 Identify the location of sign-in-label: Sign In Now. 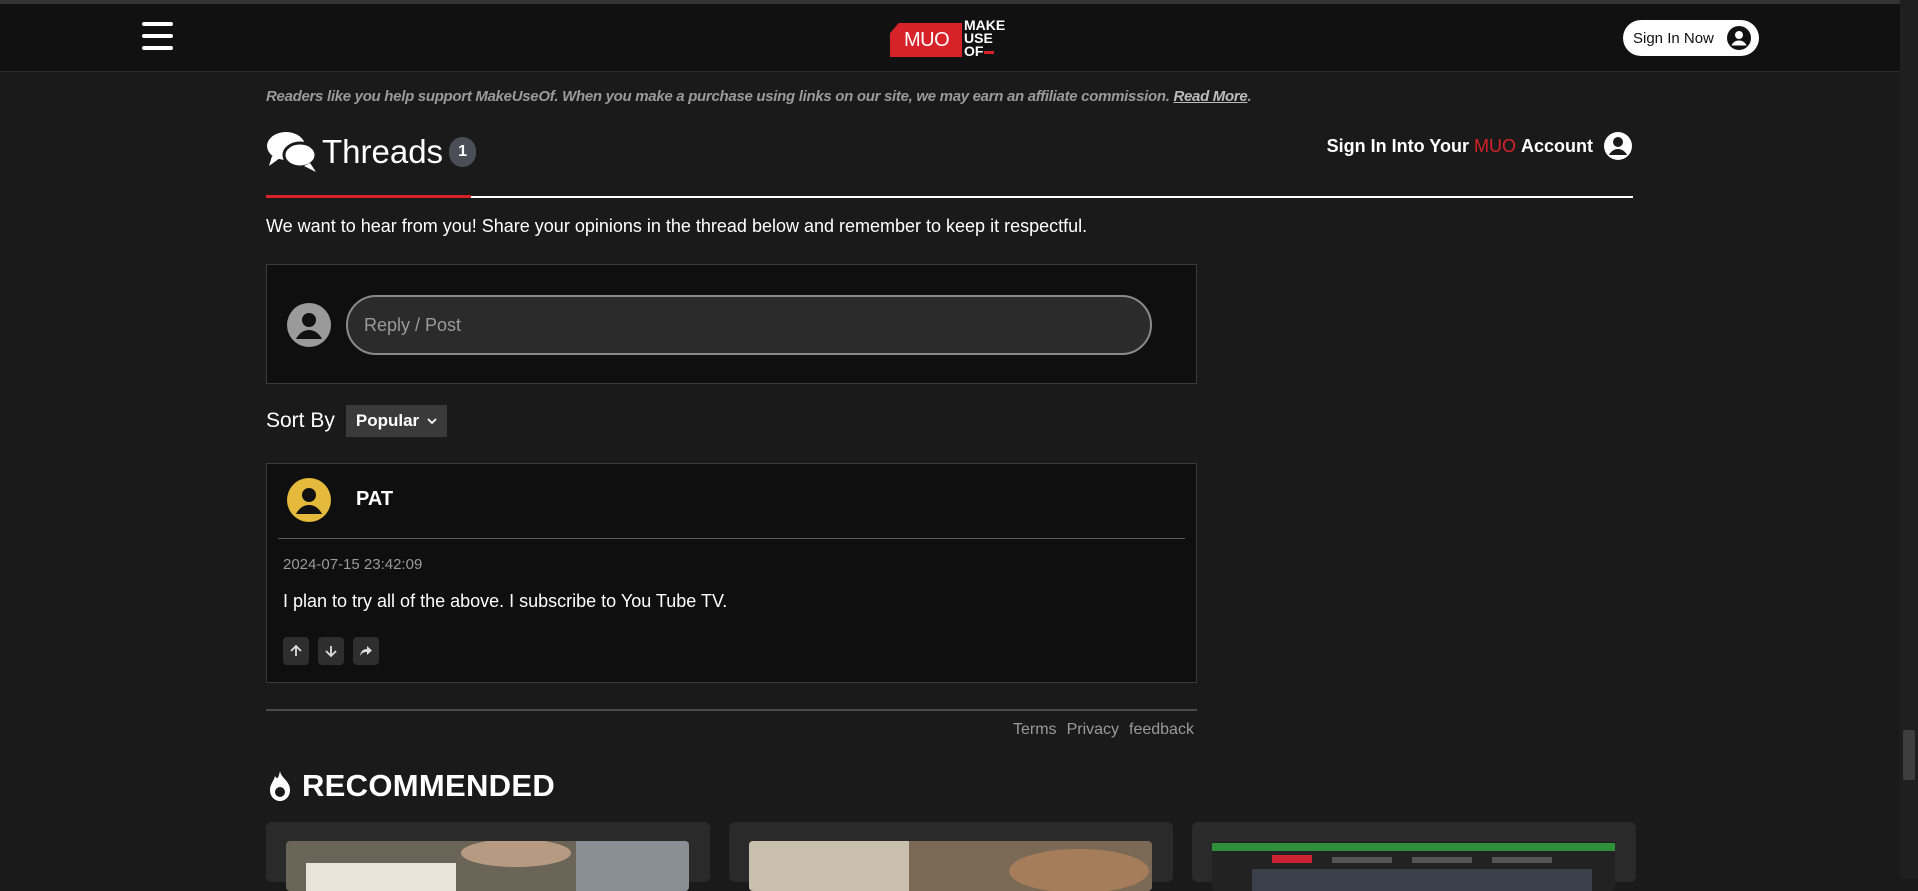
(1673, 38).